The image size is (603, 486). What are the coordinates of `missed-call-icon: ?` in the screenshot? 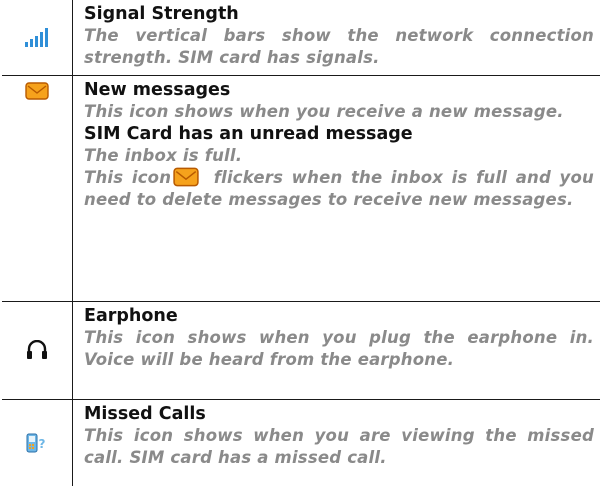 It's located at (36, 443).